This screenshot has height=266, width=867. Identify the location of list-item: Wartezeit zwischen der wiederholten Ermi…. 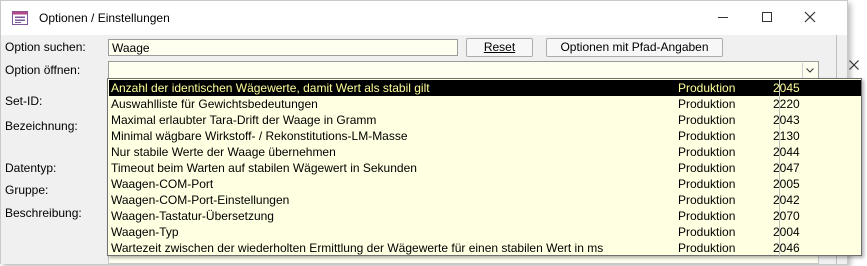
(485, 248).